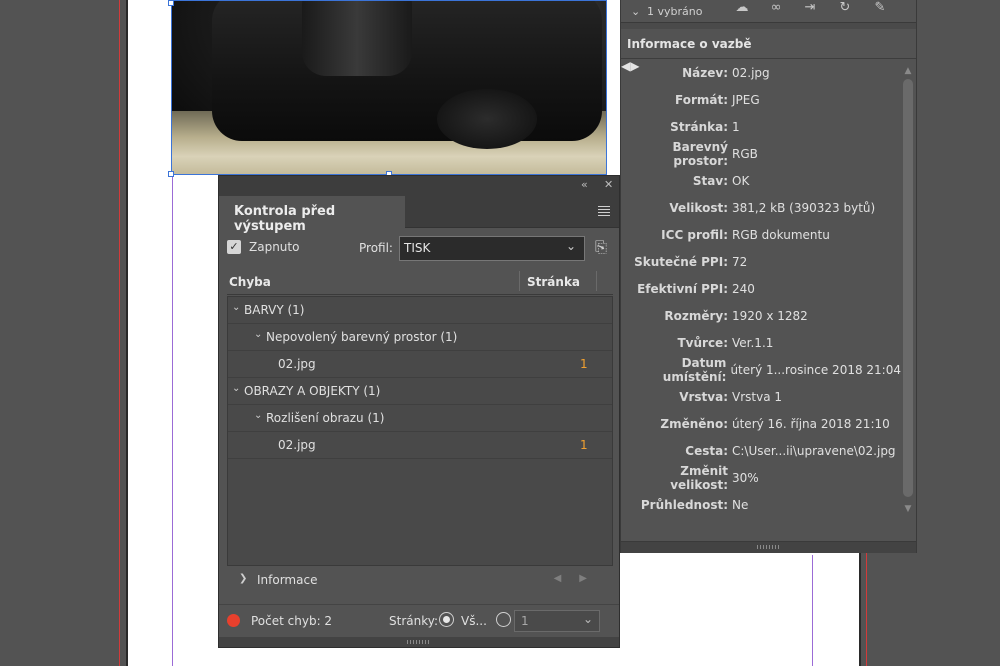 Image resolution: width=1000 pixels, height=666 pixels. What do you see at coordinates (684, 504) in the screenshot?
I see `link-info-key: Průhlednost:` at bounding box center [684, 504].